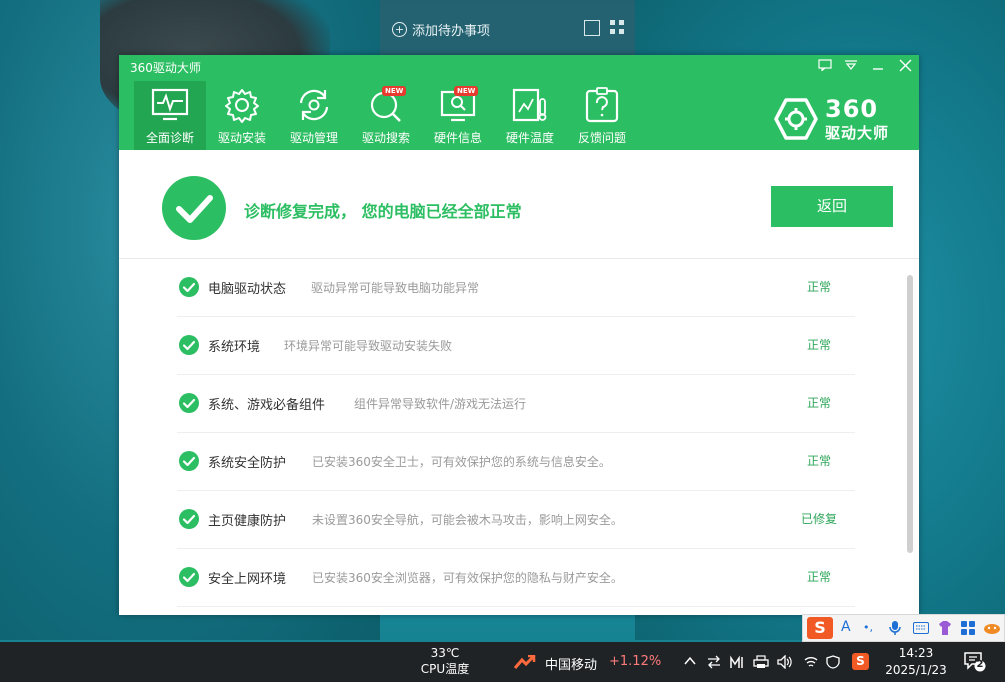 This screenshot has width=1005, height=682. What do you see at coordinates (507, 29) in the screenshot?
I see `todo-widget: + 添加待办事项` at bounding box center [507, 29].